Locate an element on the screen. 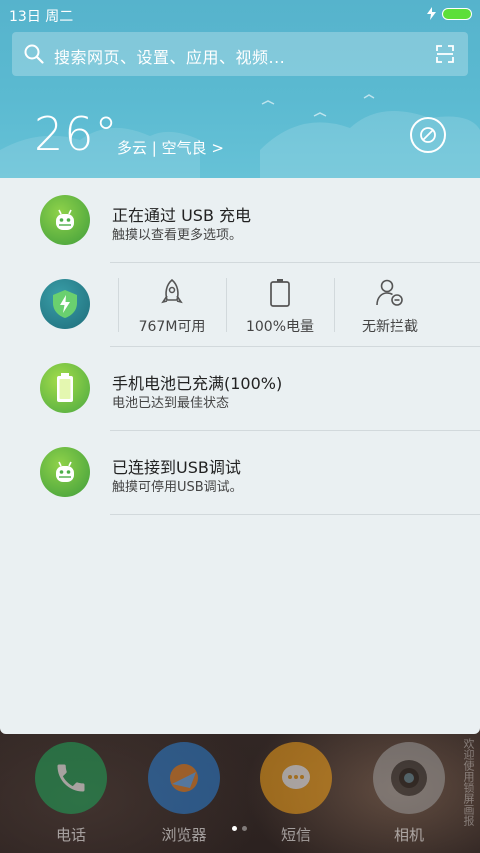 This screenshot has width=480, height=853. stat-intercept: 无新拦截 is located at coordinates (390, 304).